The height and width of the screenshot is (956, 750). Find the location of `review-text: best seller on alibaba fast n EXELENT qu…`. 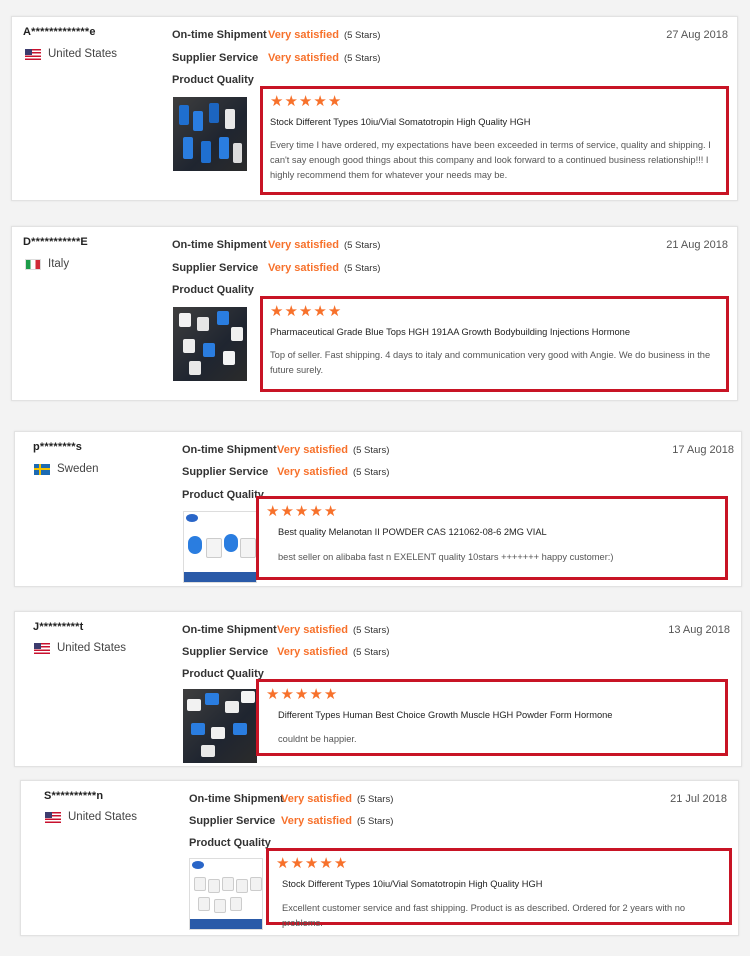

review-text: best seller on alibaba fast n EXELENT qu… is located at coordinates (446, 557).